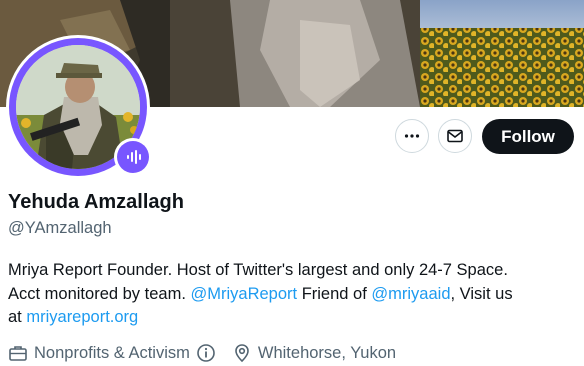 This screenshot has height=366, width=584. Describe the element at coordinates (294, 318) in the screenshot. I see `bio-line: at mriyareport.org` at that location.